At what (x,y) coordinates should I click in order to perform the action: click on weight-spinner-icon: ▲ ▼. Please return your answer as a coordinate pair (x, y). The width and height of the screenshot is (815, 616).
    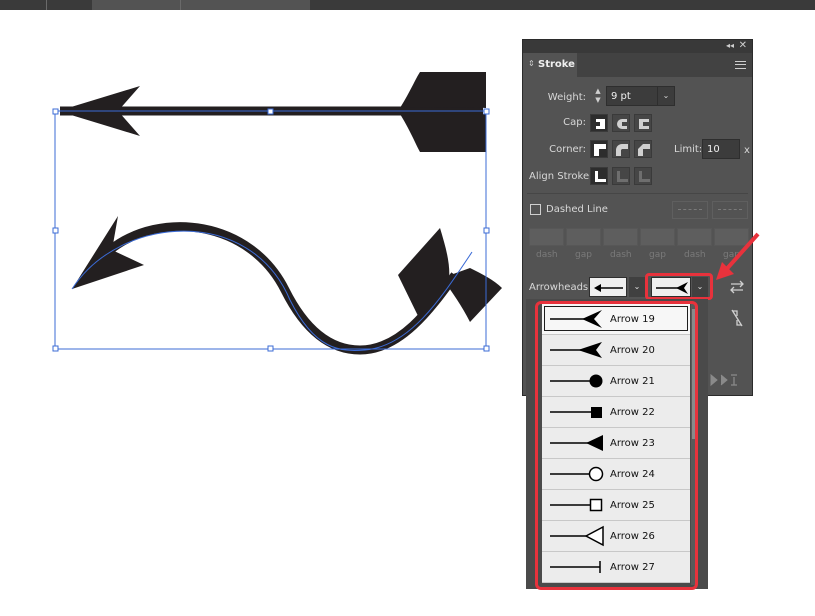
    Looking at the image, I should click on (598, 97).